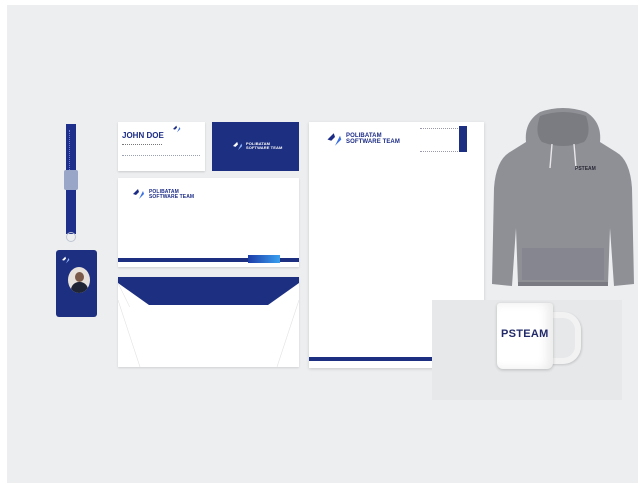 The width and height of the screenshot is (640, 484). I want to click on card-subtitle-line, so click(142, 144).